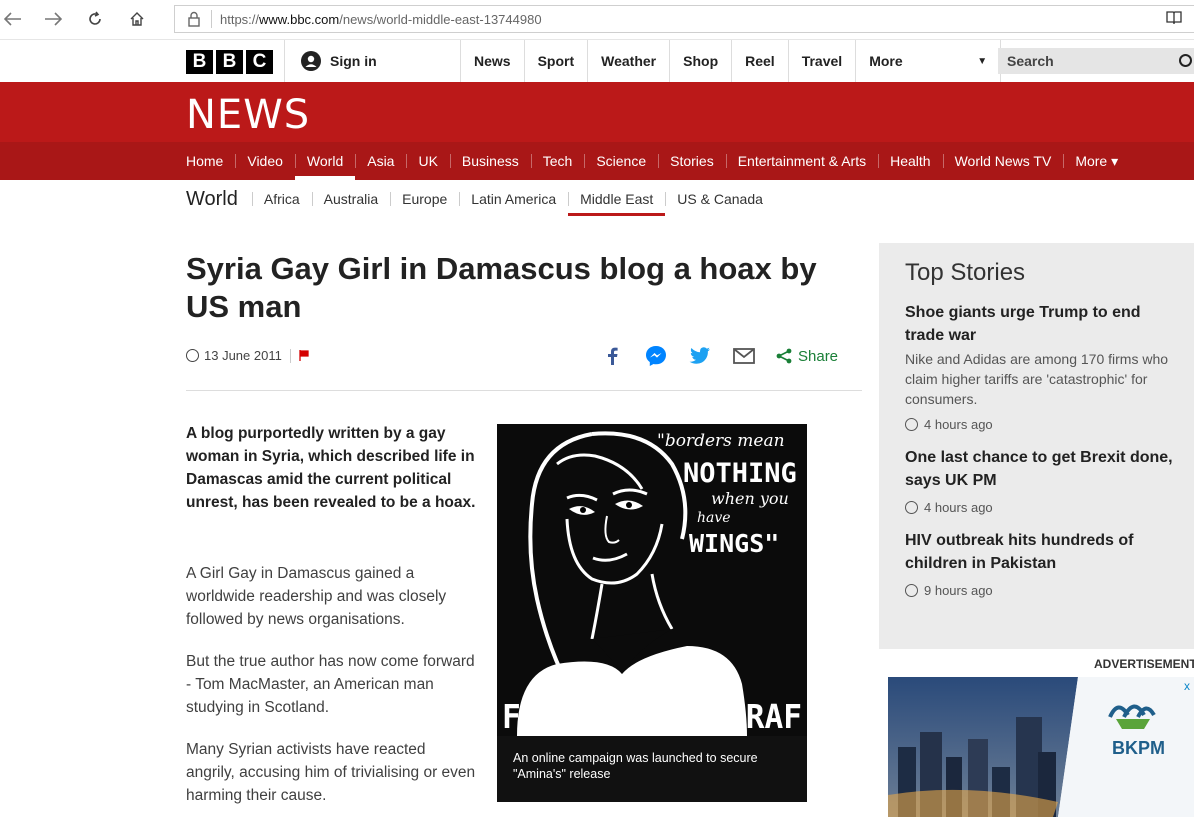 This screenshot has width=1194, height=820. What do you see at coordinates (656, 356) in the screenshot?
I see `messenger-icon` at bounding box center [656, 356].